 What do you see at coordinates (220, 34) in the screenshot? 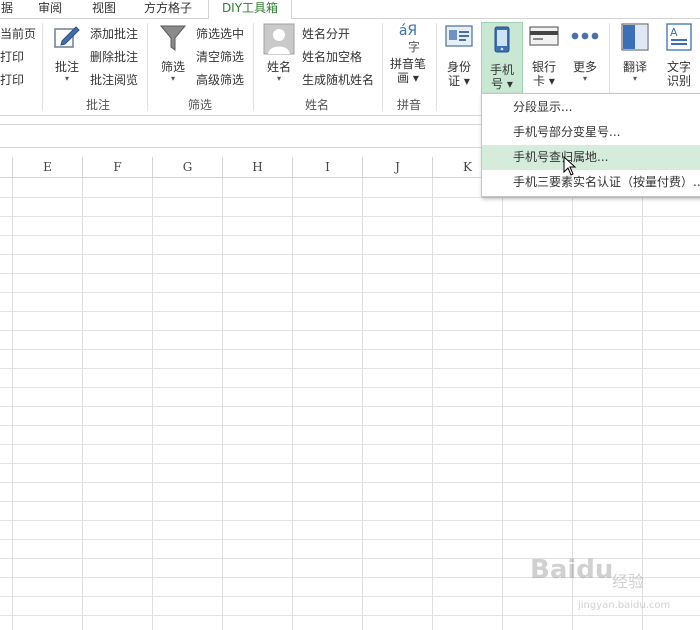
I see `filter-selected-button: 筛选选中` at bounding box center [220, 34].